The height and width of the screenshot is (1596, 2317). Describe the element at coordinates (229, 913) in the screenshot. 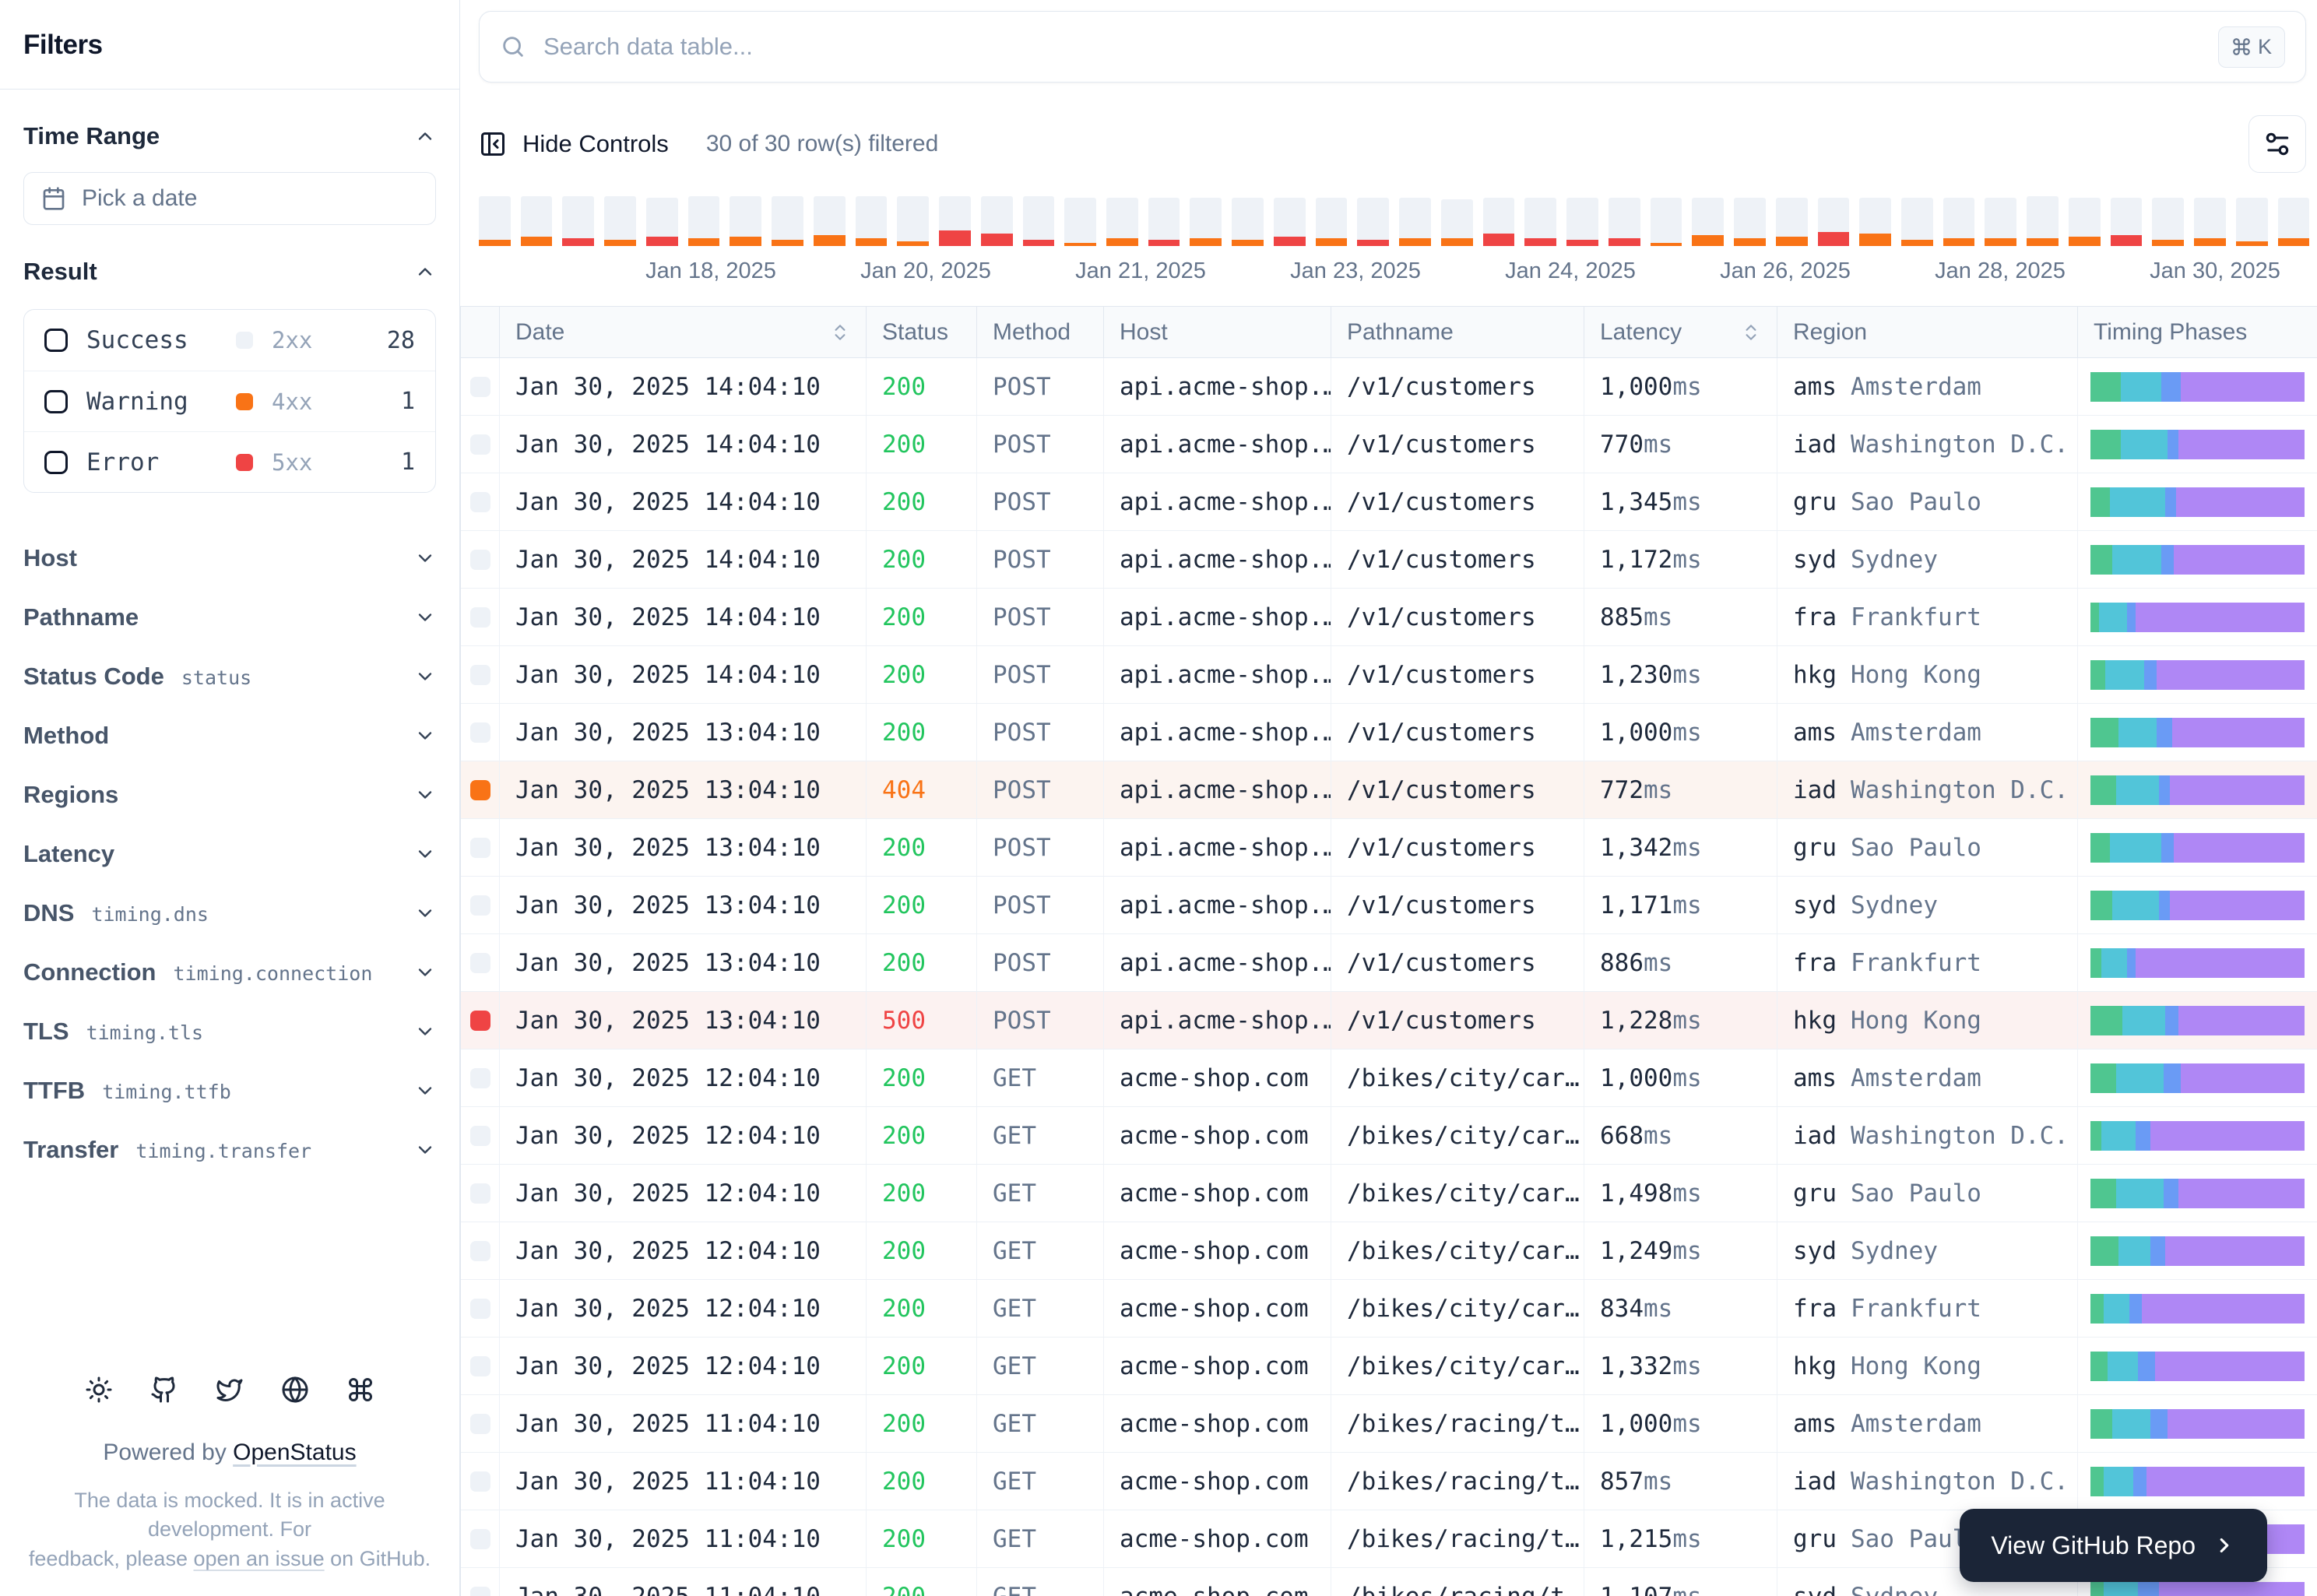

I see `filter-accordion-item: DNS timing.dns` at that location.